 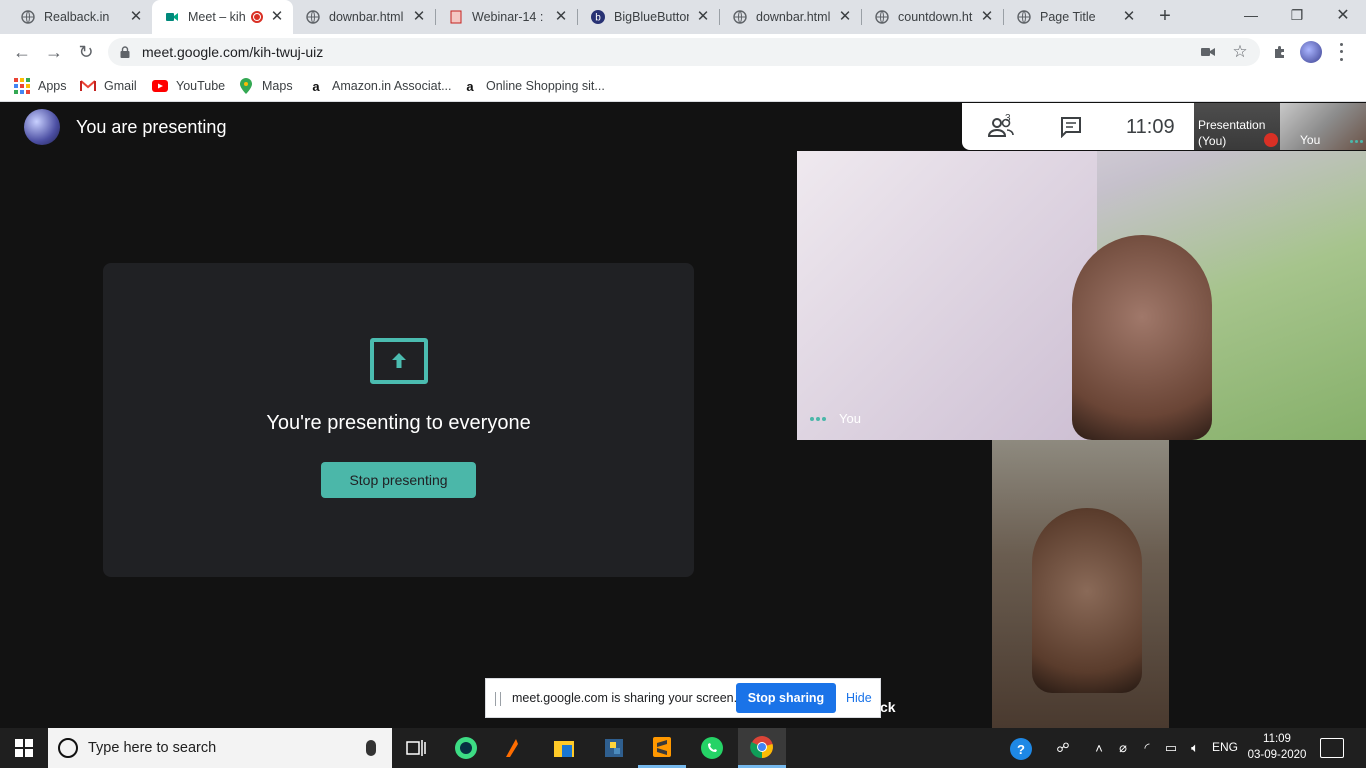 What do you see at coordinates (456, 17) in the screenshot?
I see `page-icon` at bounding box center [456, 17].